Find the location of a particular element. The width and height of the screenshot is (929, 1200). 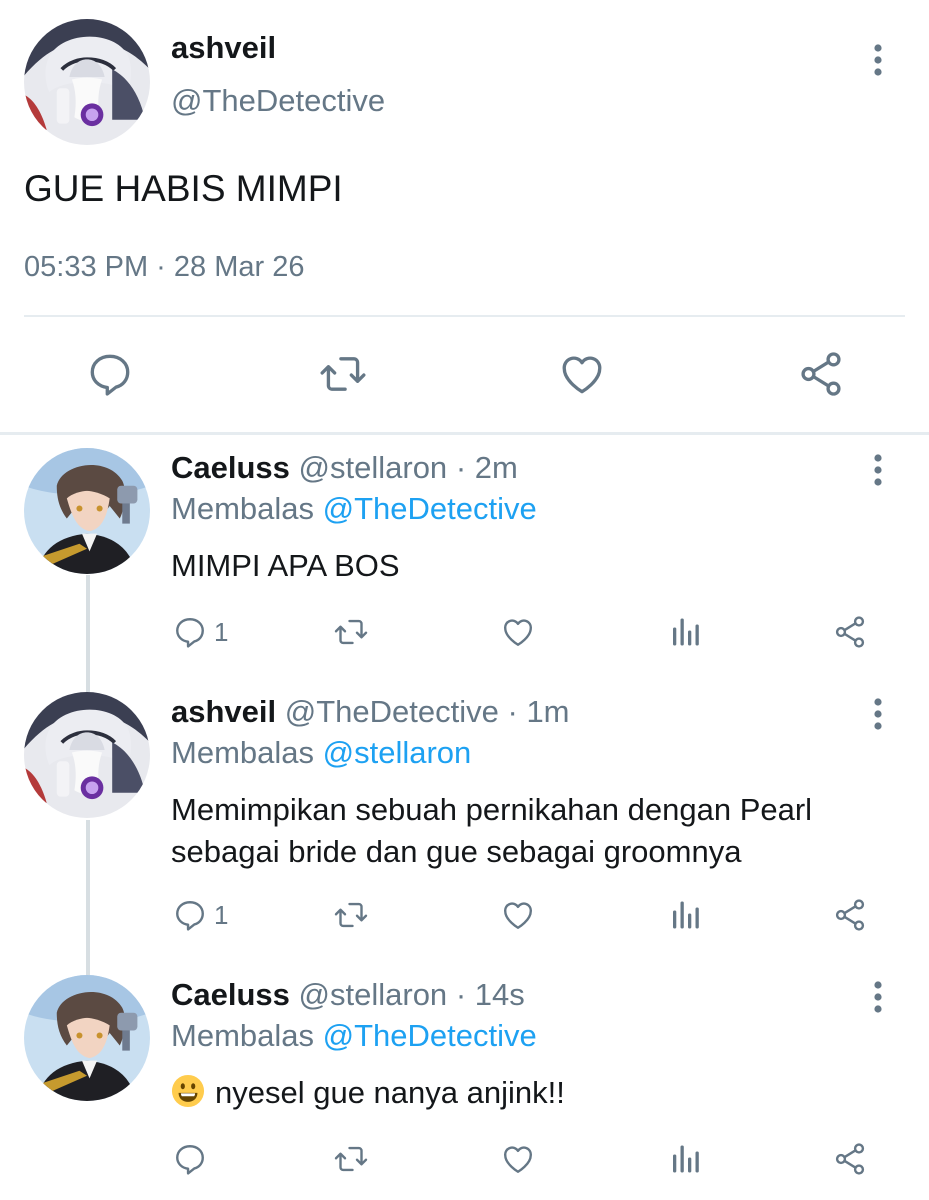

reply-header: Caeluss @stellaron · 2m is located at coordinates (344, 468).